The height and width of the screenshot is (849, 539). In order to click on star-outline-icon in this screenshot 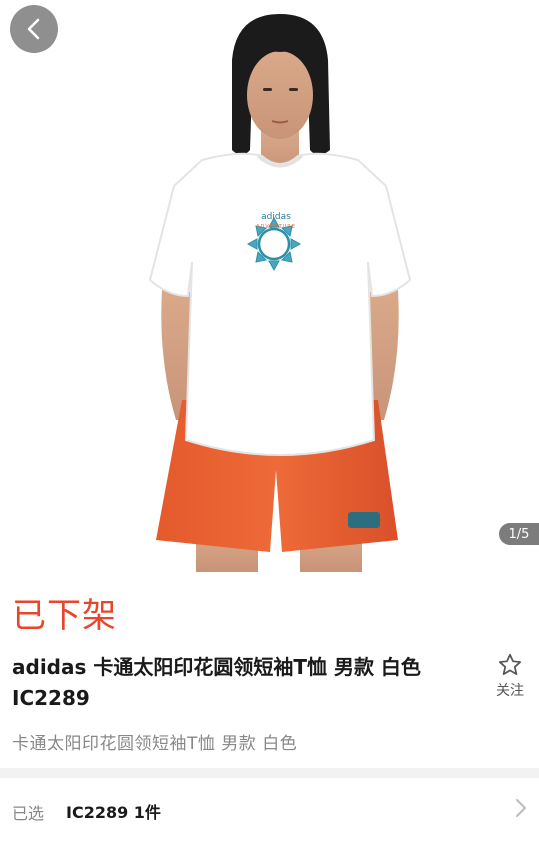, I will do `click(510, 664)`.